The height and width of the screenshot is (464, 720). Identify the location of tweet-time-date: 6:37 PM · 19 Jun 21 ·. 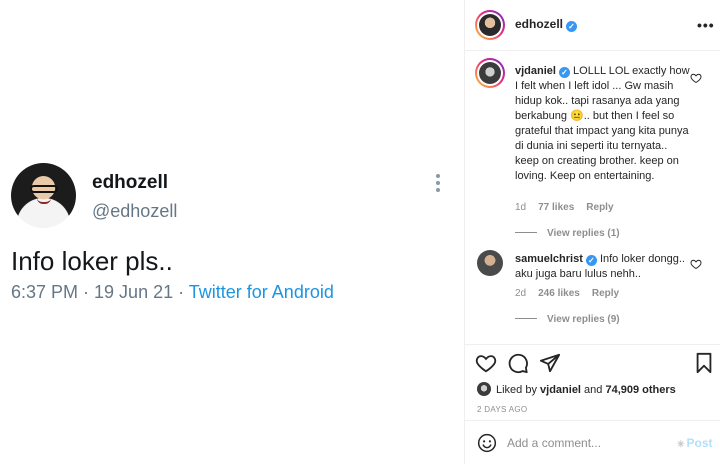
(100, 292).